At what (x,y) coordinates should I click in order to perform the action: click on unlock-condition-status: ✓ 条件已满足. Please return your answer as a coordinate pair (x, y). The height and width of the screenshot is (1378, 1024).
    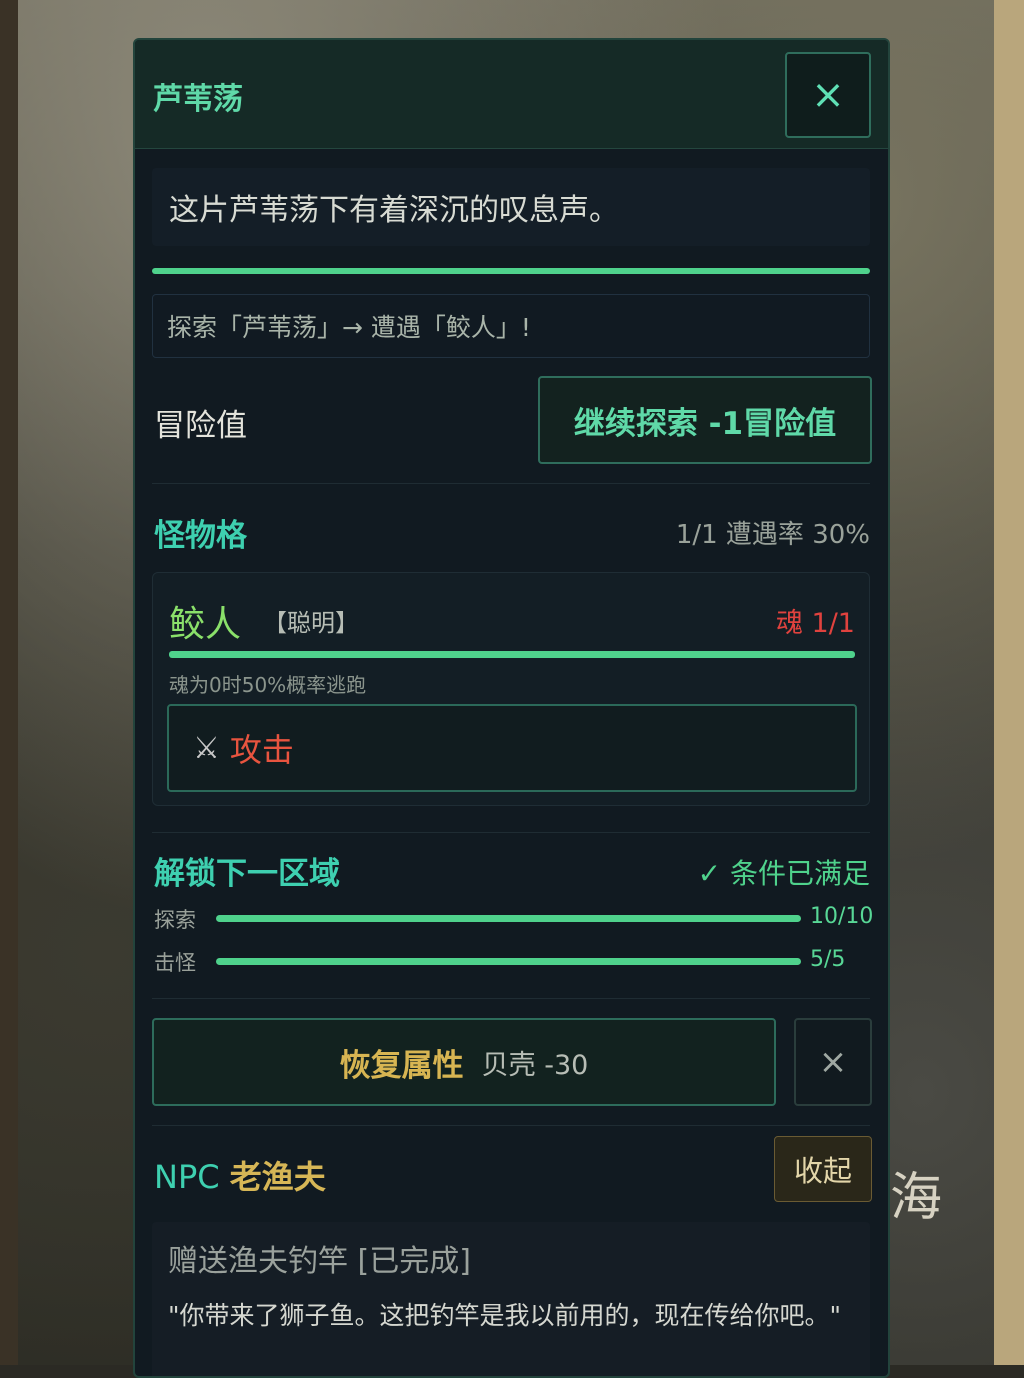
    Looking at the image, I should click on (783, 873).